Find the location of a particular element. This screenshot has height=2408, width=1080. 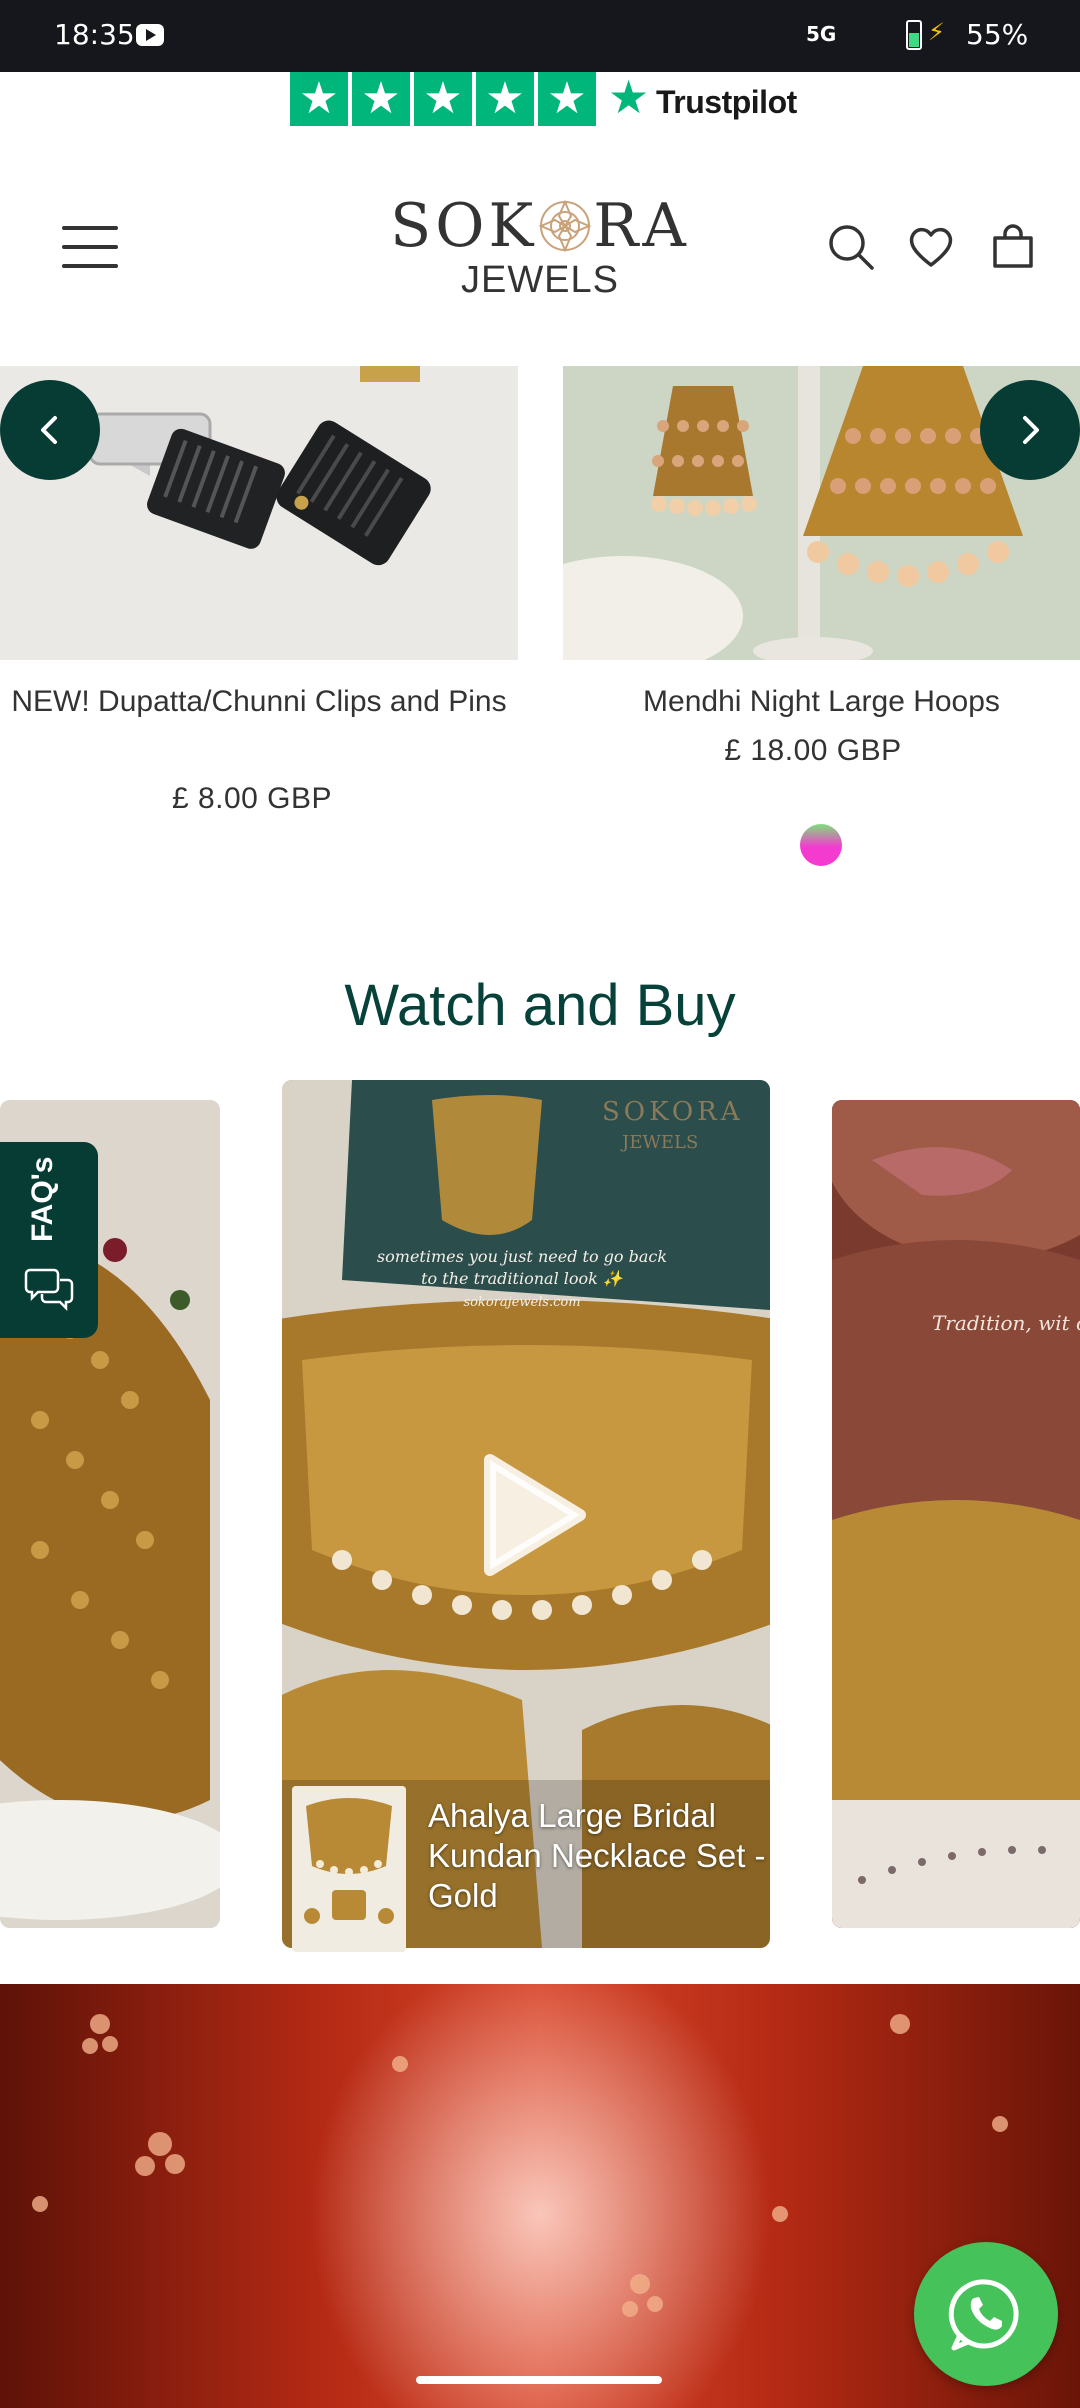

whatsapp-chat-button is located at coordinates (986, 2314).